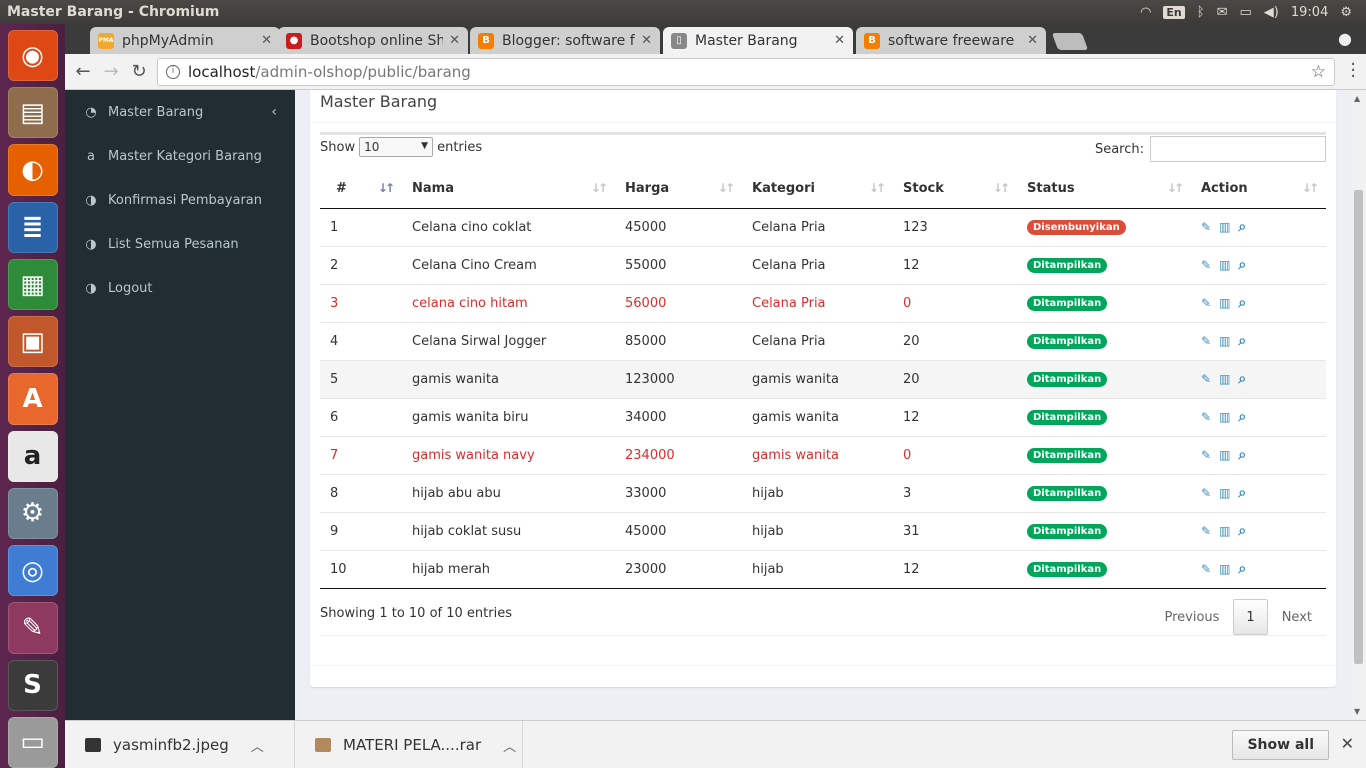 The image size is (1366, 768). Describe the element at coordinates (32, 56) in the screenshot. I see `ubuntu-dash-icon: ◉` at that location.